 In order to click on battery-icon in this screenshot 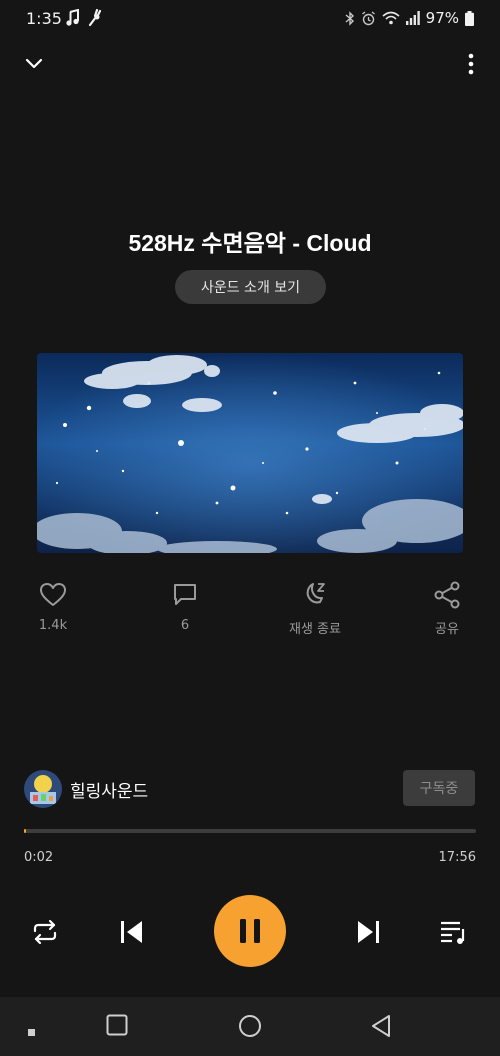, I will do `click(469, 18)`.